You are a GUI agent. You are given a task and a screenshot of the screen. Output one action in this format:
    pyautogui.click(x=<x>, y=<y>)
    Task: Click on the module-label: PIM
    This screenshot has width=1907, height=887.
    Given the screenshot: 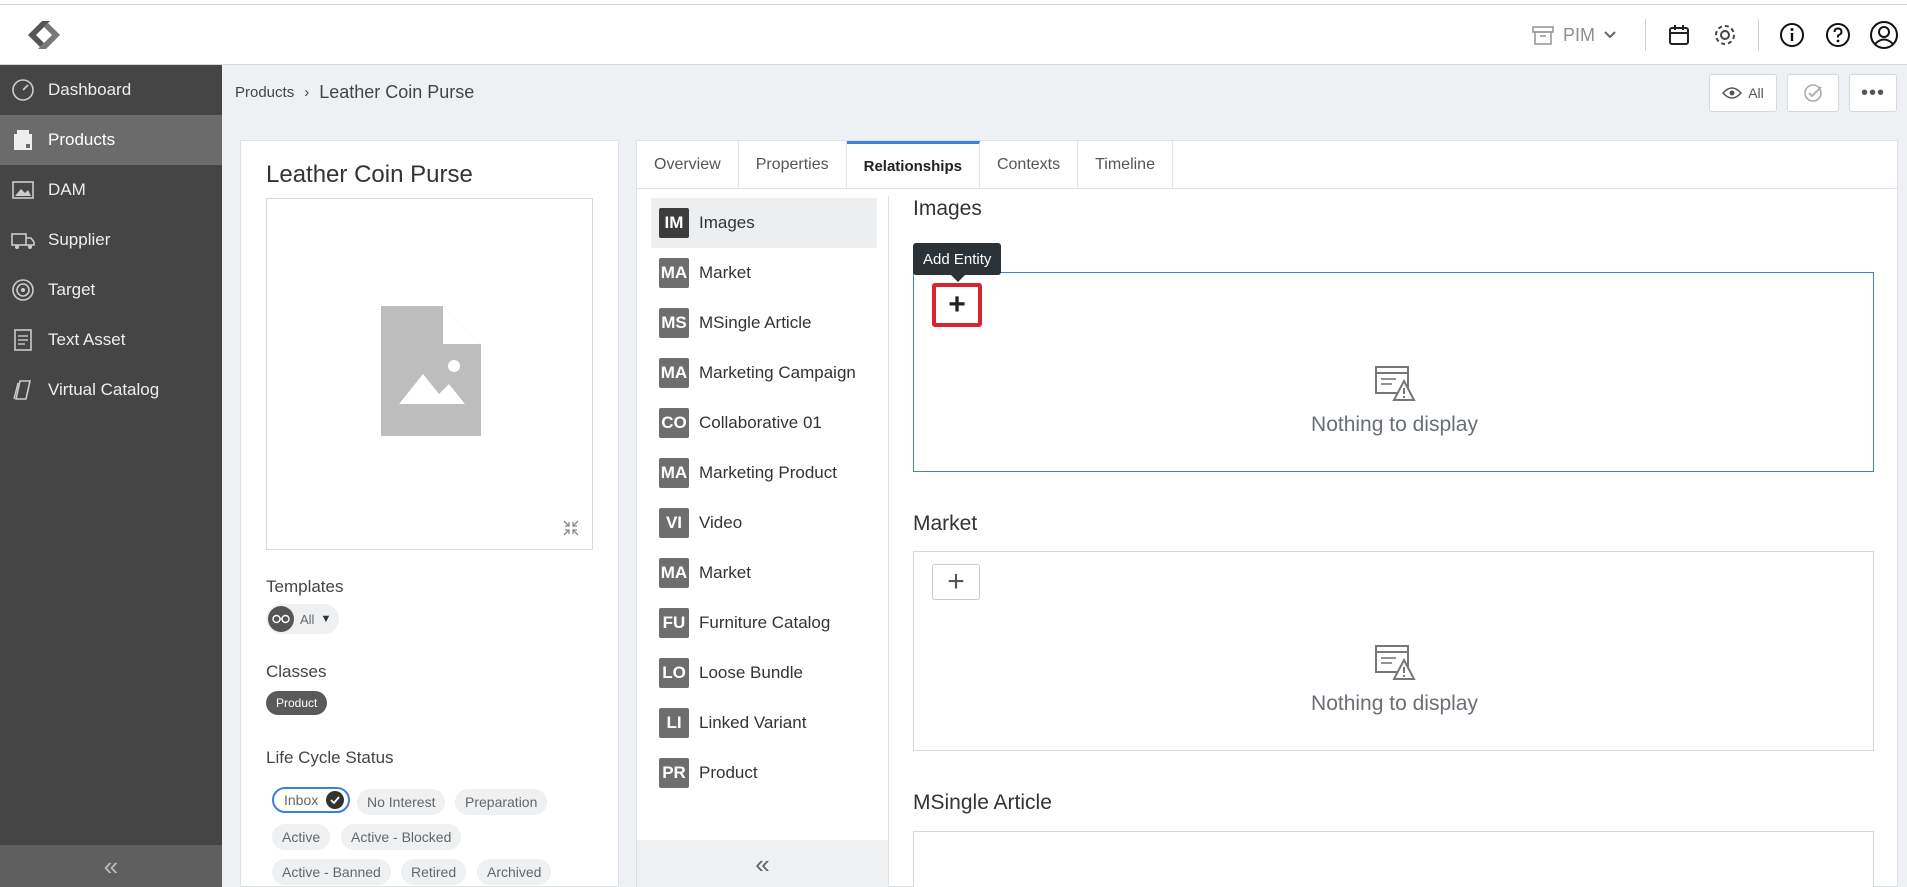 What is the action you would take?
    pyautogui.click(x=1578, y=34)
    